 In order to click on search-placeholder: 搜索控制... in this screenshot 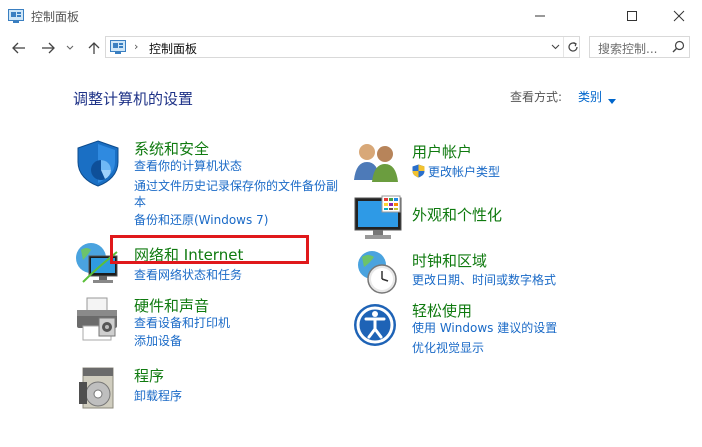, I will do `click(628, 49)`.